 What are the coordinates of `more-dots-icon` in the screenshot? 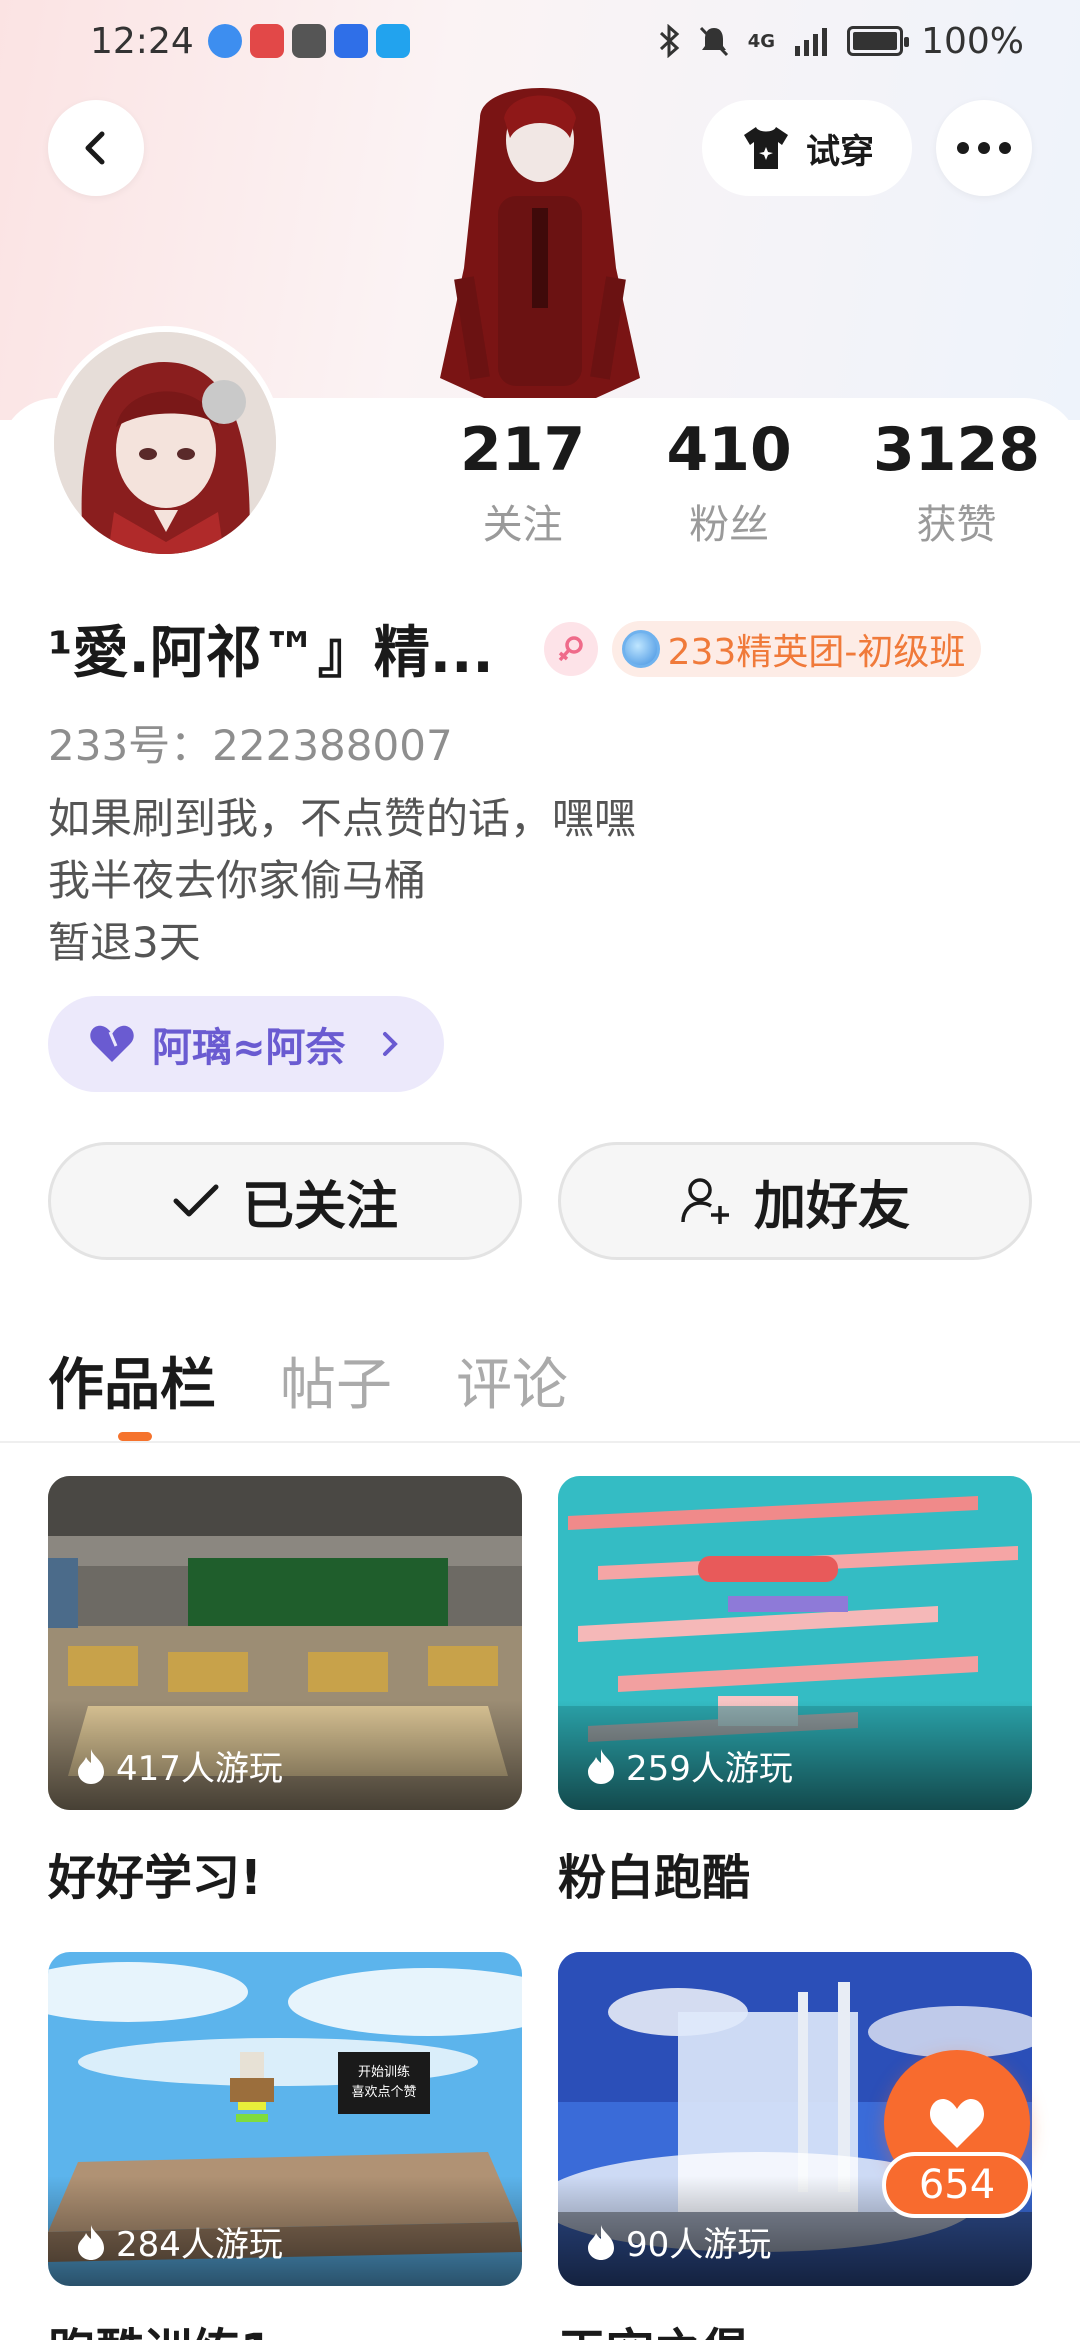 It's located at (984, 148).